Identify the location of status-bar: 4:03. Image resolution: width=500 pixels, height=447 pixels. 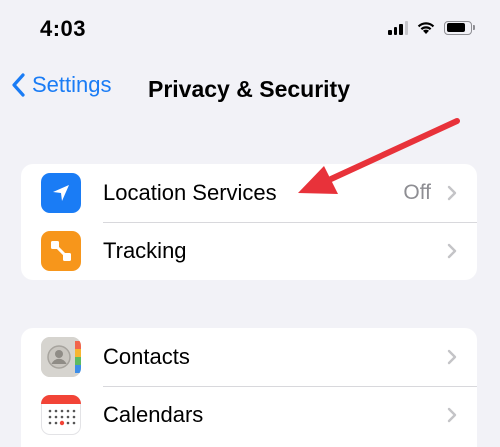
(250, 30).